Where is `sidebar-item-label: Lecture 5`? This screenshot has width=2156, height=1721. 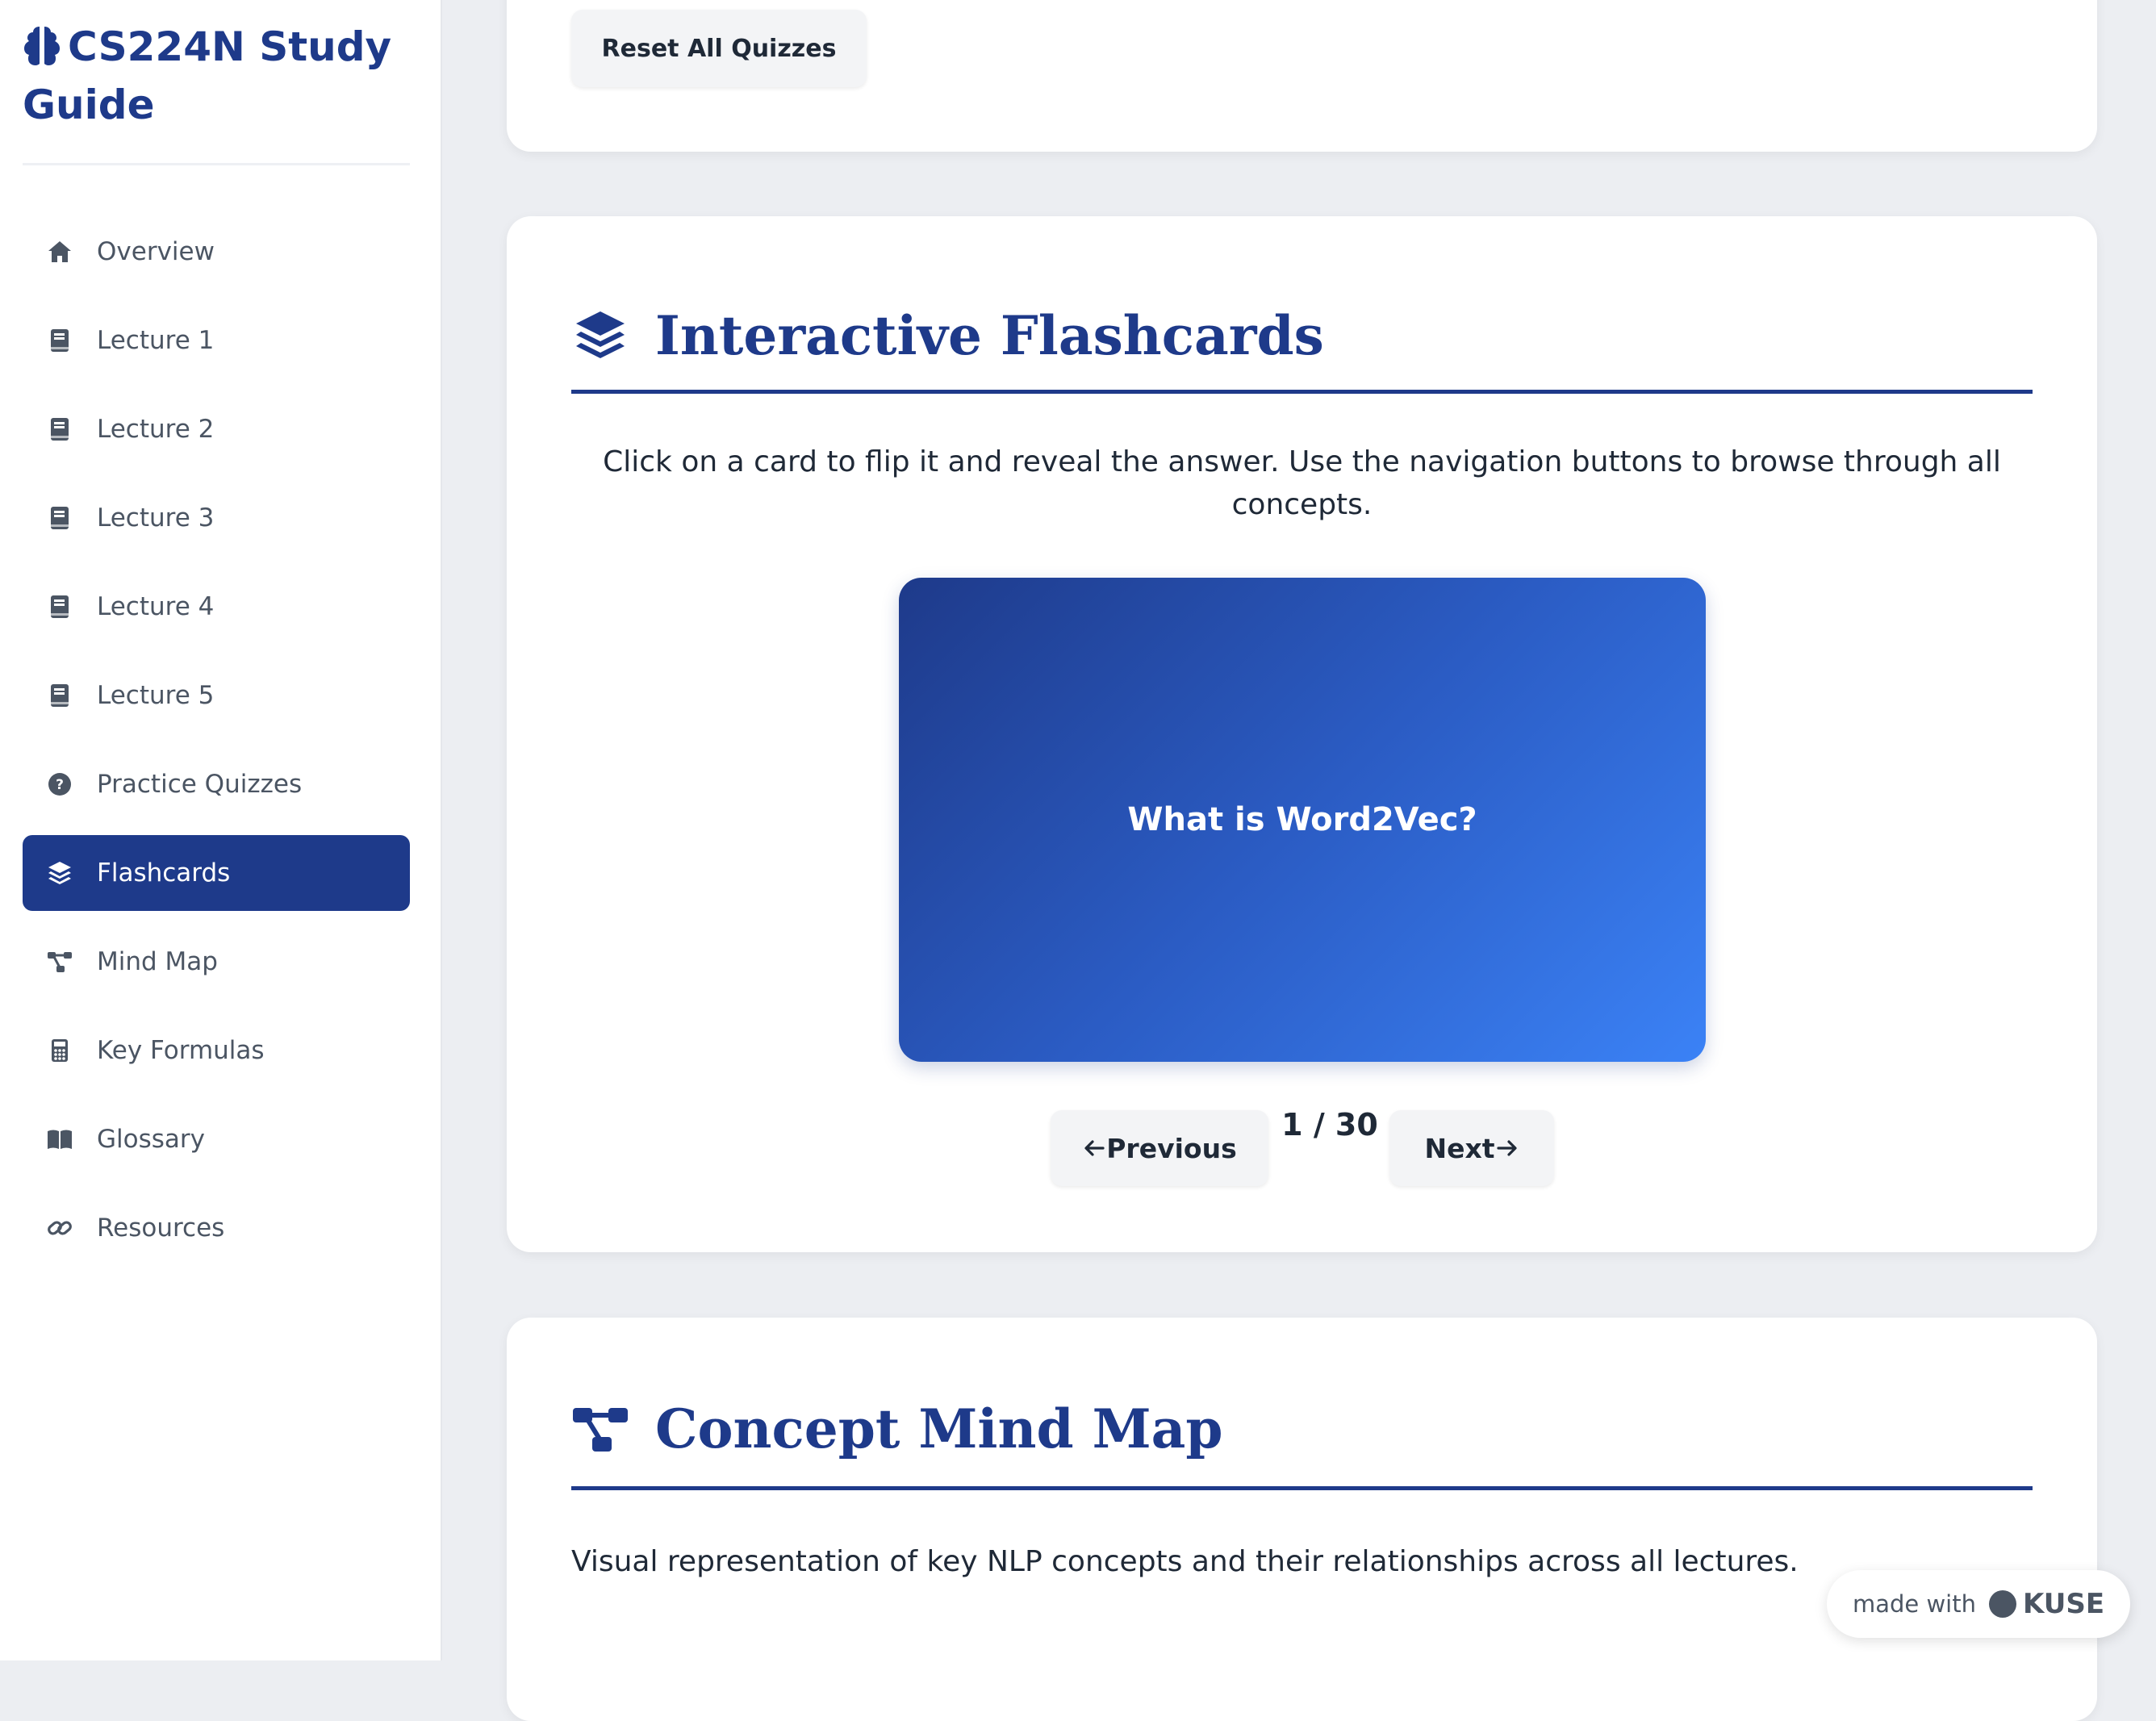 sidebar-item-label: Lecture 5 is located at coordinates (156, 695).